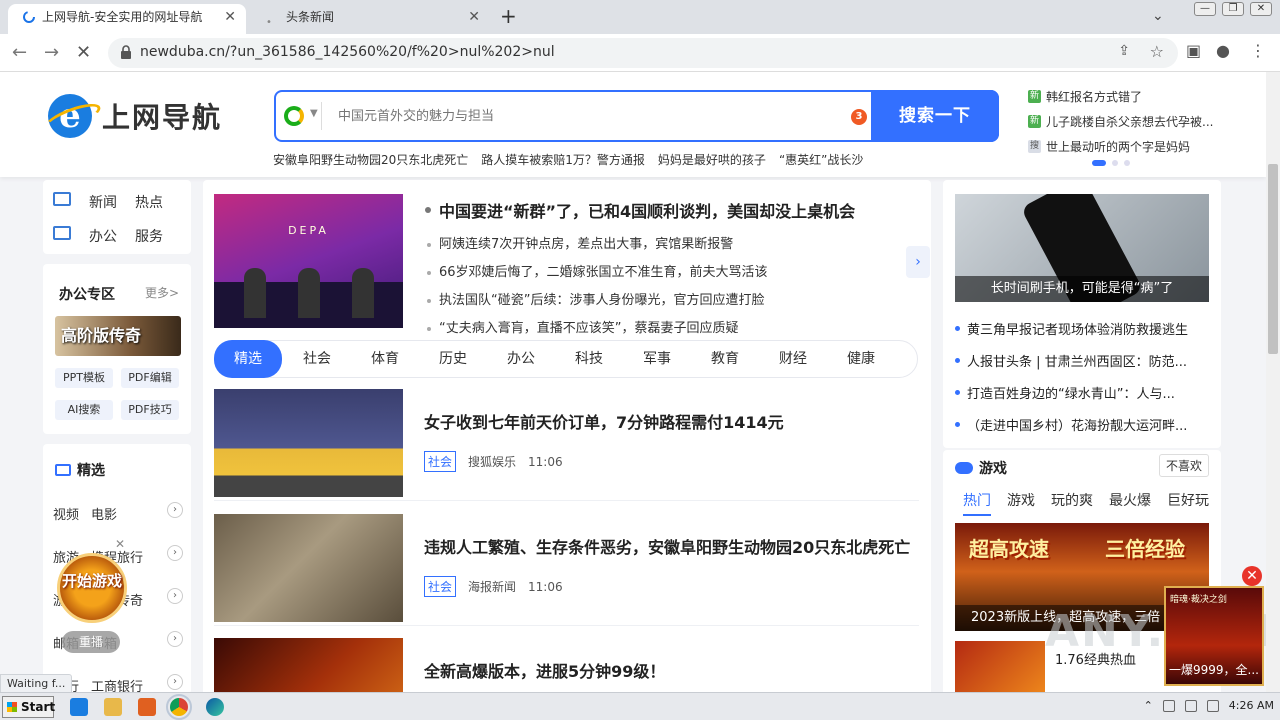 The height and width of the screenshot is (720, 1280). I want to click on office-tag-pdf-tips: PDF技巧, so click(150, 410).